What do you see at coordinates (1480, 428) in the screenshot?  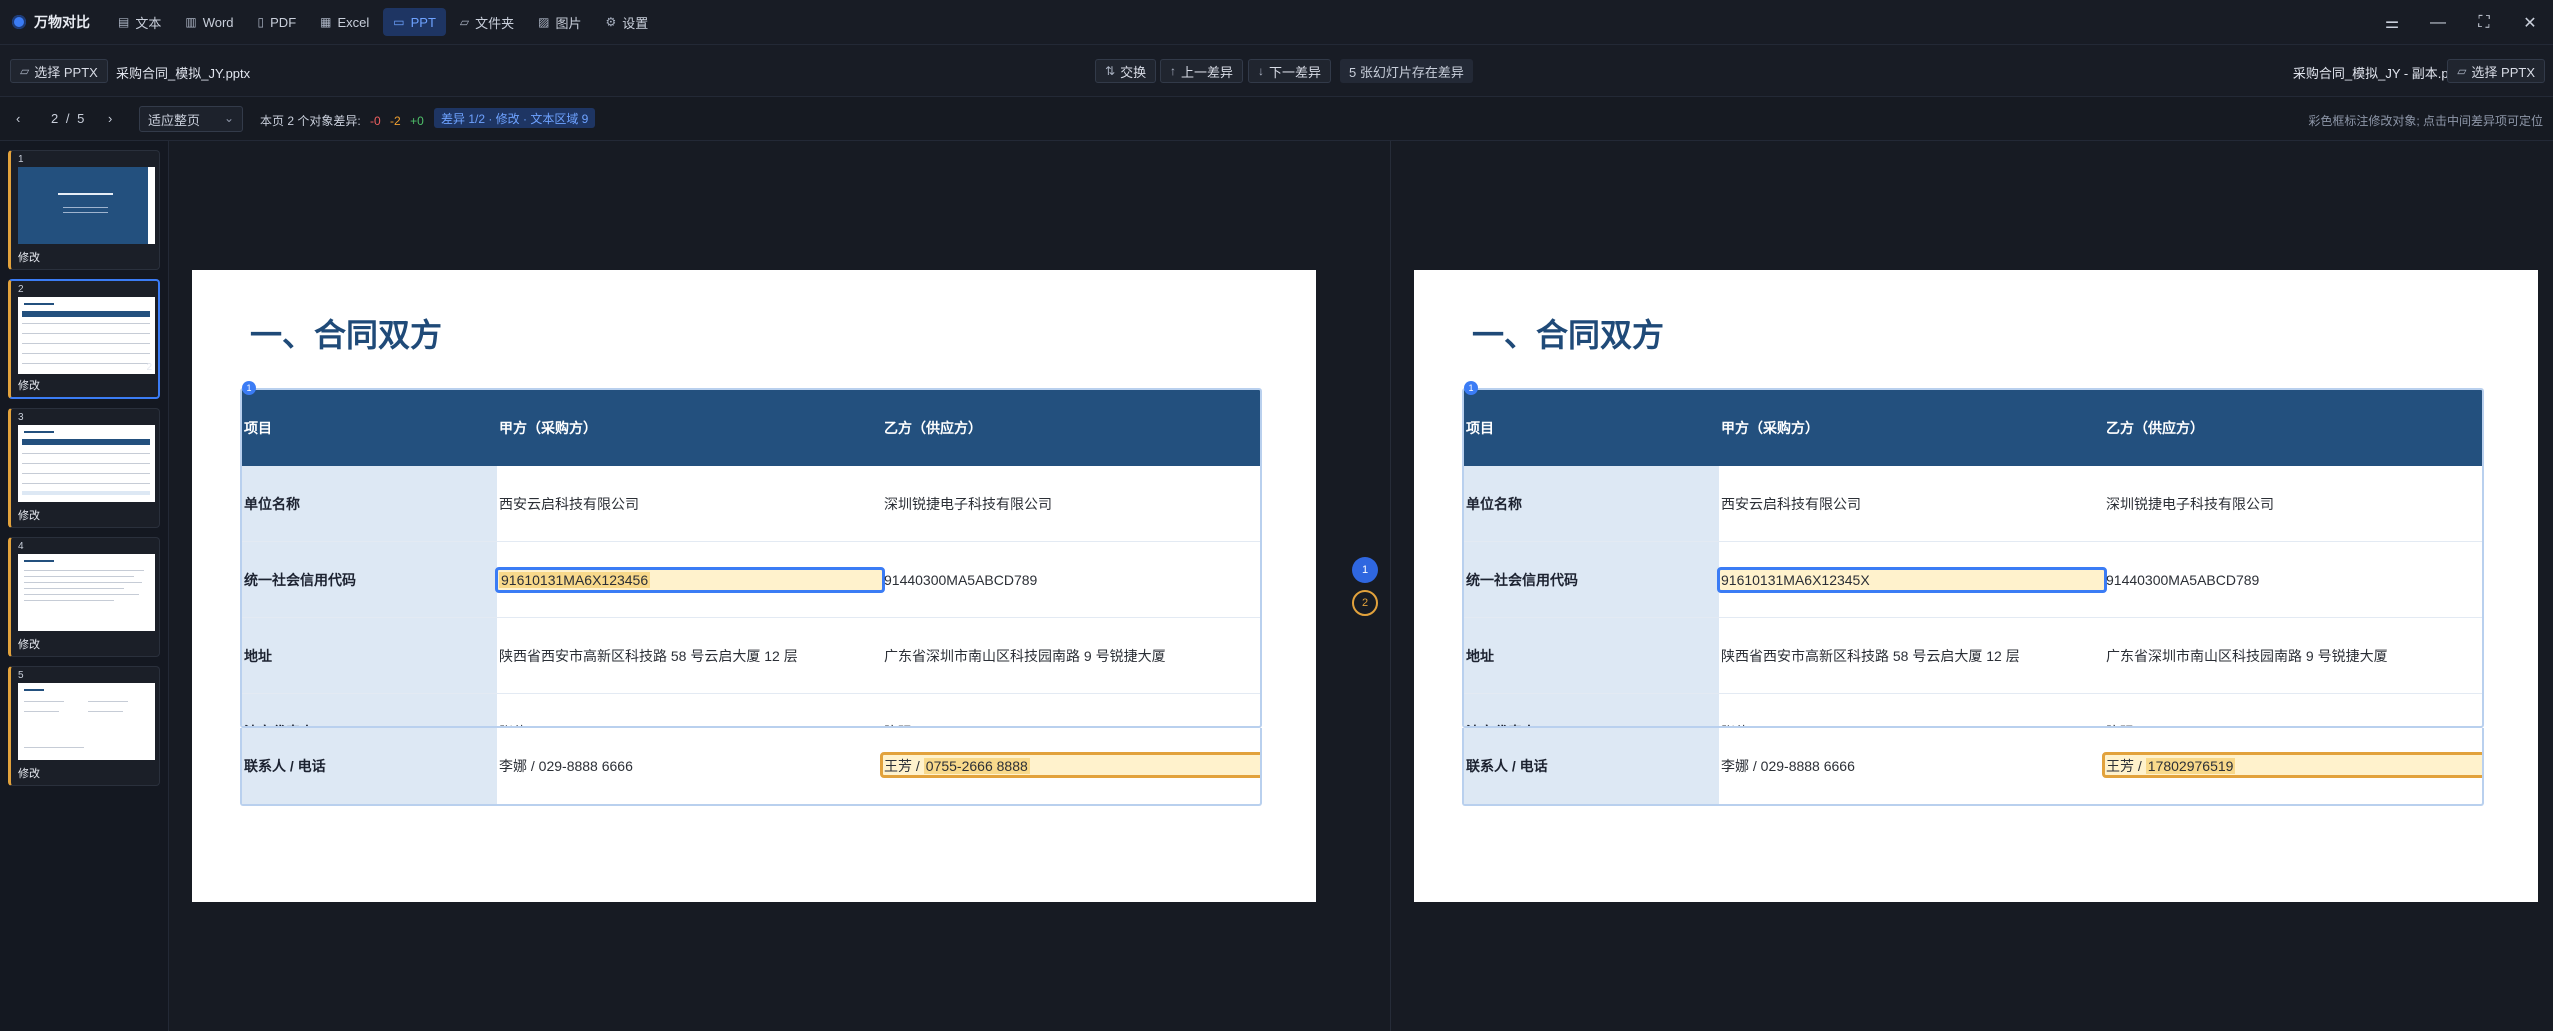 I see `table-header-cell: 项目` at bounding box center [1480, 428].